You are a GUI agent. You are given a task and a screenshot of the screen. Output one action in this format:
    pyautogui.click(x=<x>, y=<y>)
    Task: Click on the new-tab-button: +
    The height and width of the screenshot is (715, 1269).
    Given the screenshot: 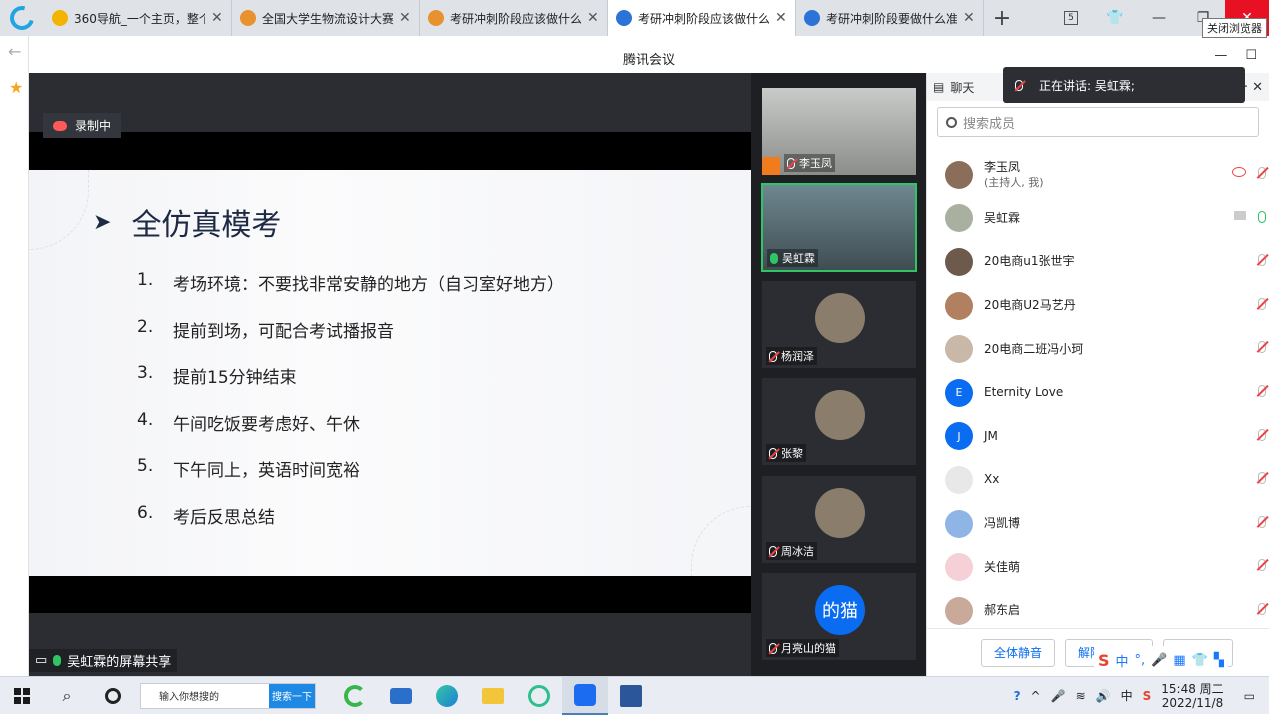 What is the action you would take?
    pyautogui.click(x=1002, y=18)
    